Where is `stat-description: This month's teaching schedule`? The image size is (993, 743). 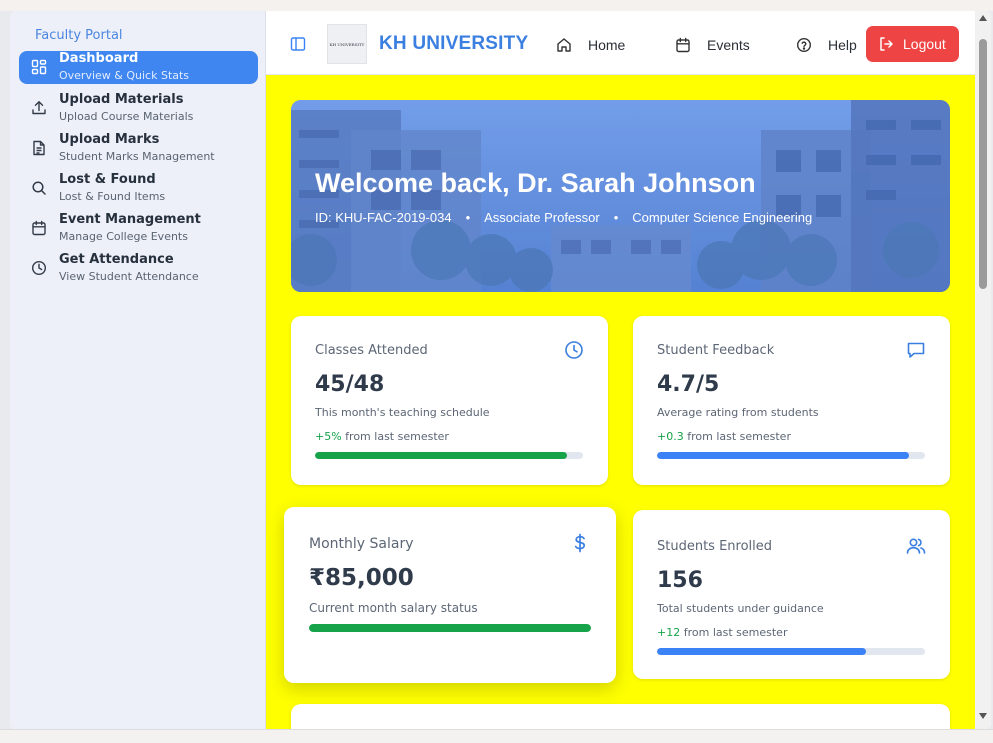
stat-description: This month's teaching schedule is located at coordinates (402, 412).